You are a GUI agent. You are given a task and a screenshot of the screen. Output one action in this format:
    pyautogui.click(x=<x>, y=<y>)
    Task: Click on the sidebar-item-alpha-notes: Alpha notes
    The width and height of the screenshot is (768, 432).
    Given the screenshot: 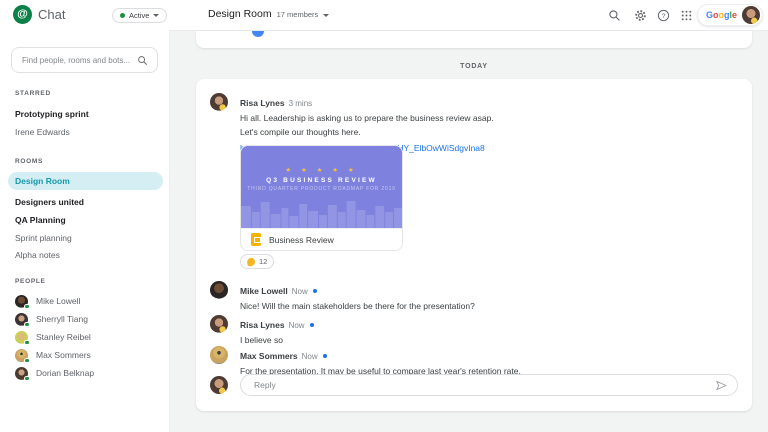 What is the action you would take?
    pyautogui.click(x=85, y=255)
    